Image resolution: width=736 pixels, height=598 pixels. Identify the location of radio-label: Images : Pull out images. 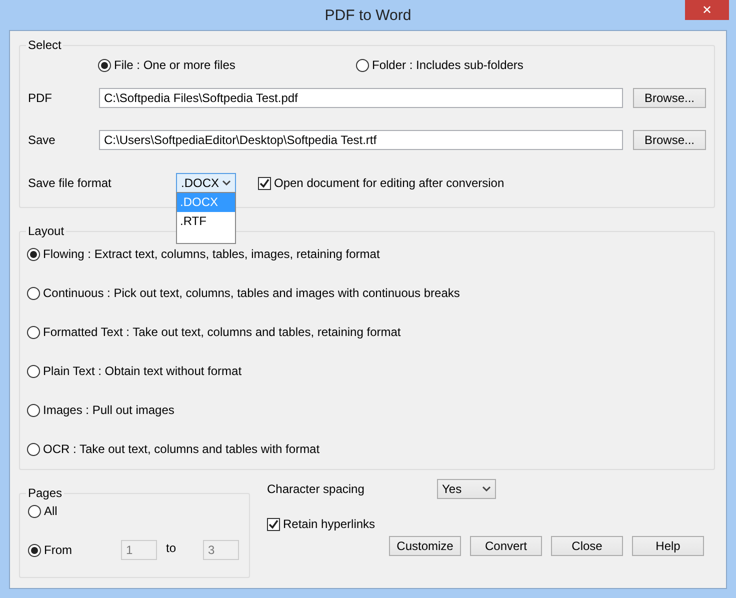
(108, 410).